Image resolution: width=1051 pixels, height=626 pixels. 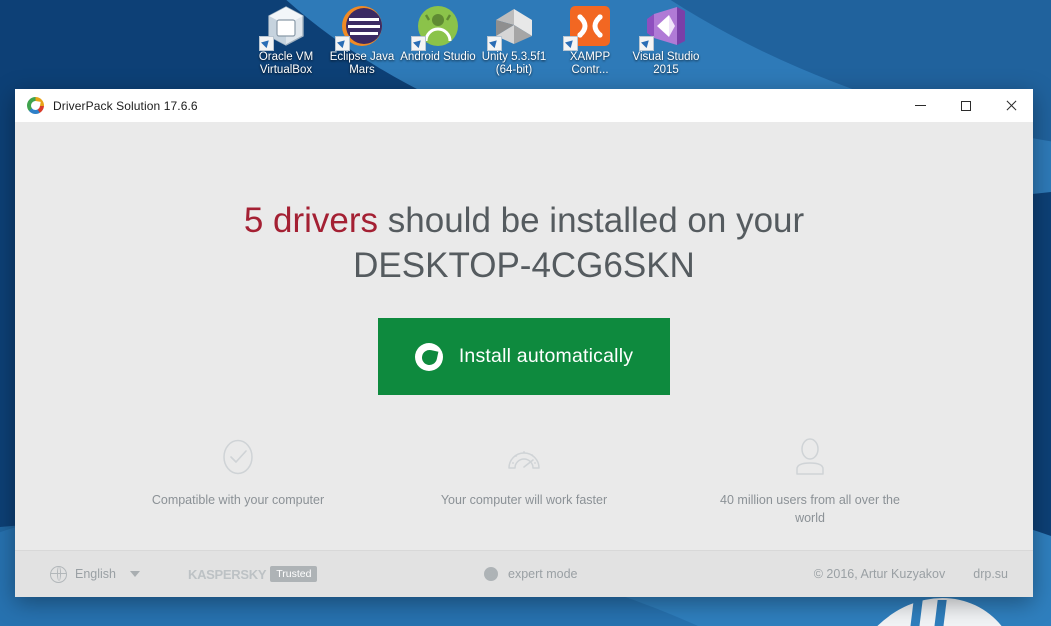 What do you see at coordinates (664, 26) in the screenshot?
I see `visual-studio-icon` at bounding box center [664, 26].